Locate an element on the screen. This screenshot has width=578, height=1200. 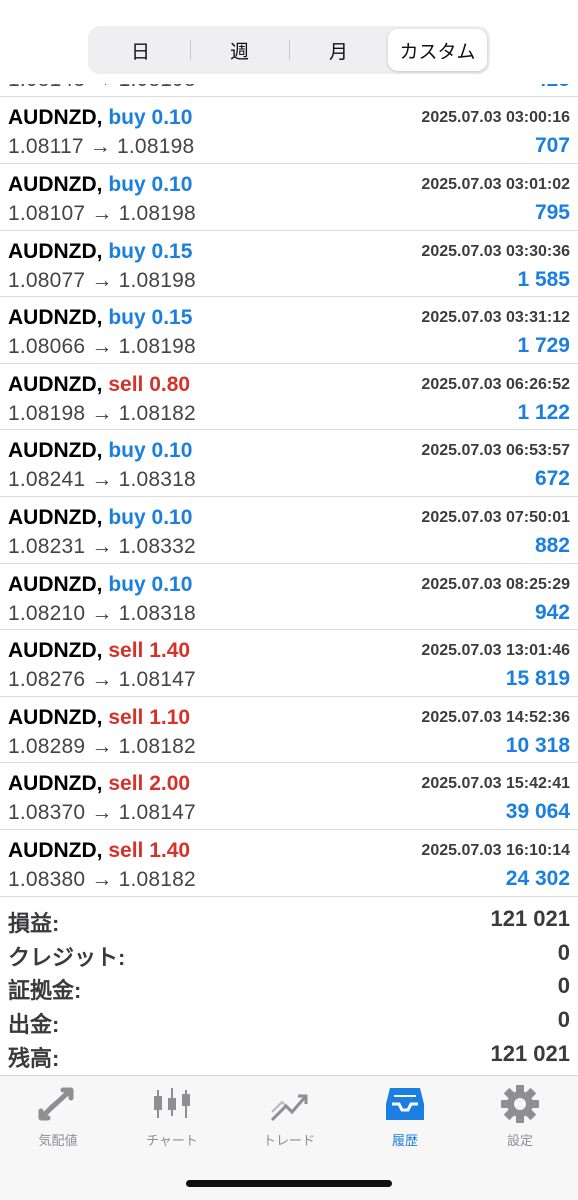
price-change: 1.08289 → 1.08182 is located at coordinates (102, 746).